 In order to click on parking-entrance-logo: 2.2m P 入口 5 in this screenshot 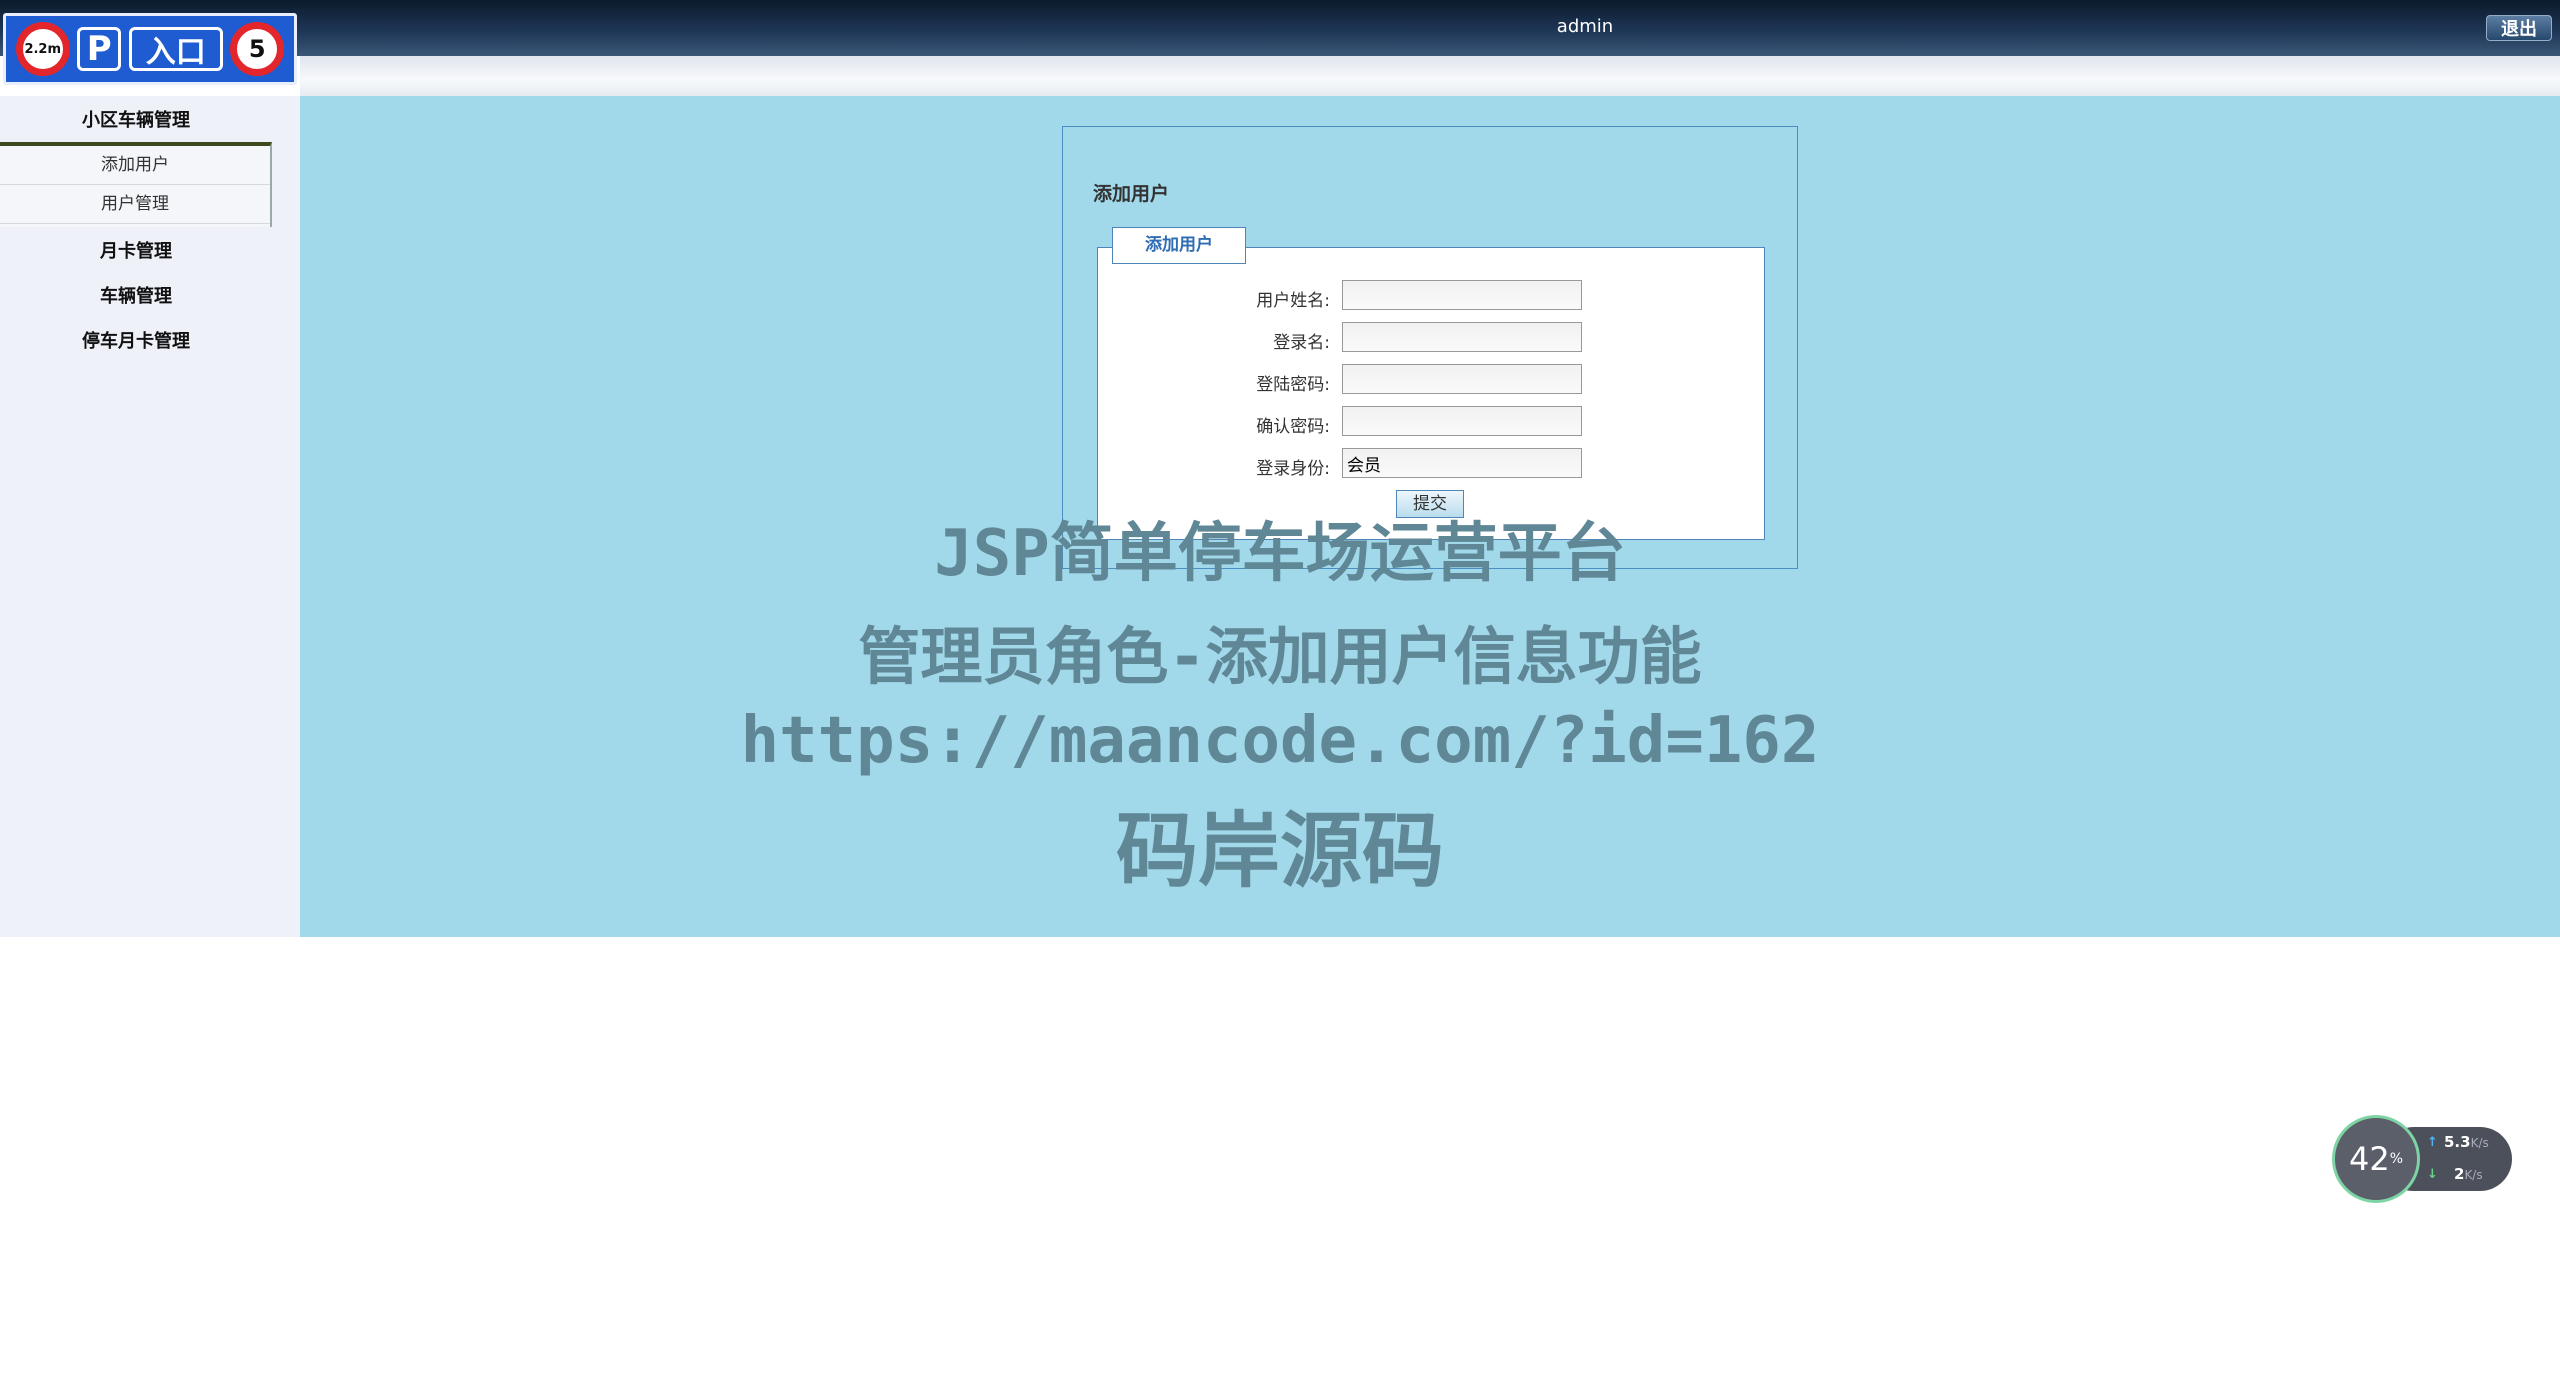, I will do `click(150, 49)`.